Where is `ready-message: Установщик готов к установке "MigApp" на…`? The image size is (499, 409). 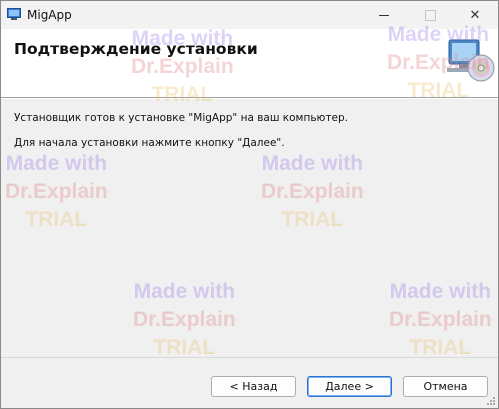 ready-message: Установщик готов к установке "MigApp" на… is located at coordinates (181, 118).